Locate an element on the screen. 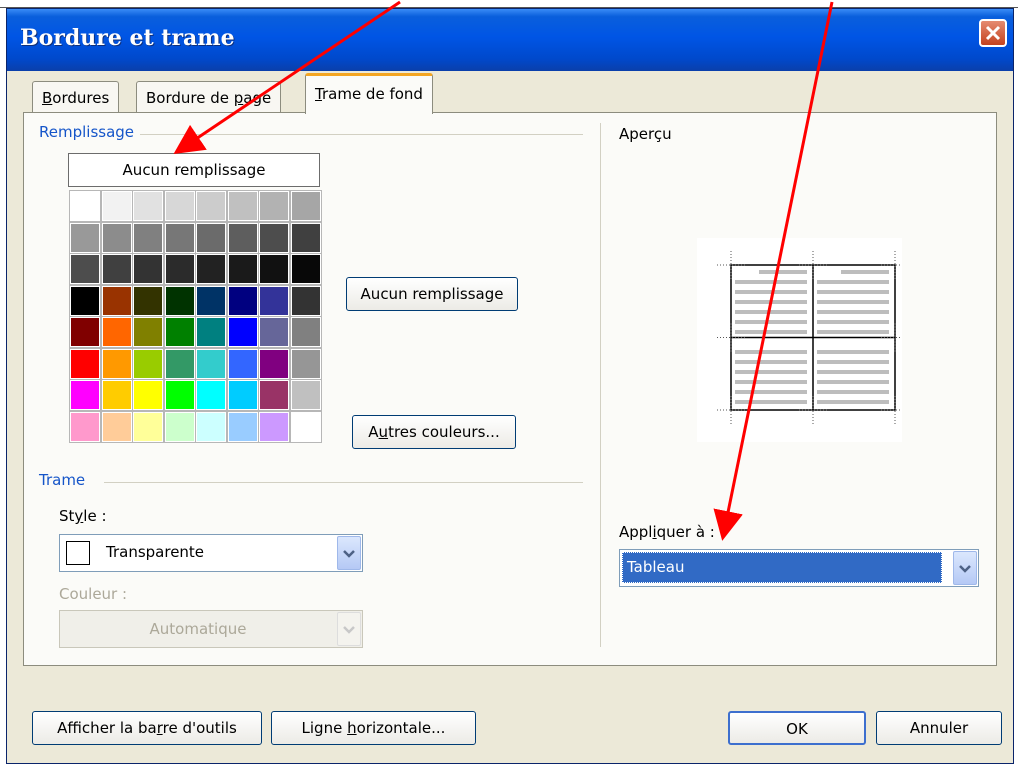  tab-trame-de-fond: Trame de fond is located at coordinates (369, 93).